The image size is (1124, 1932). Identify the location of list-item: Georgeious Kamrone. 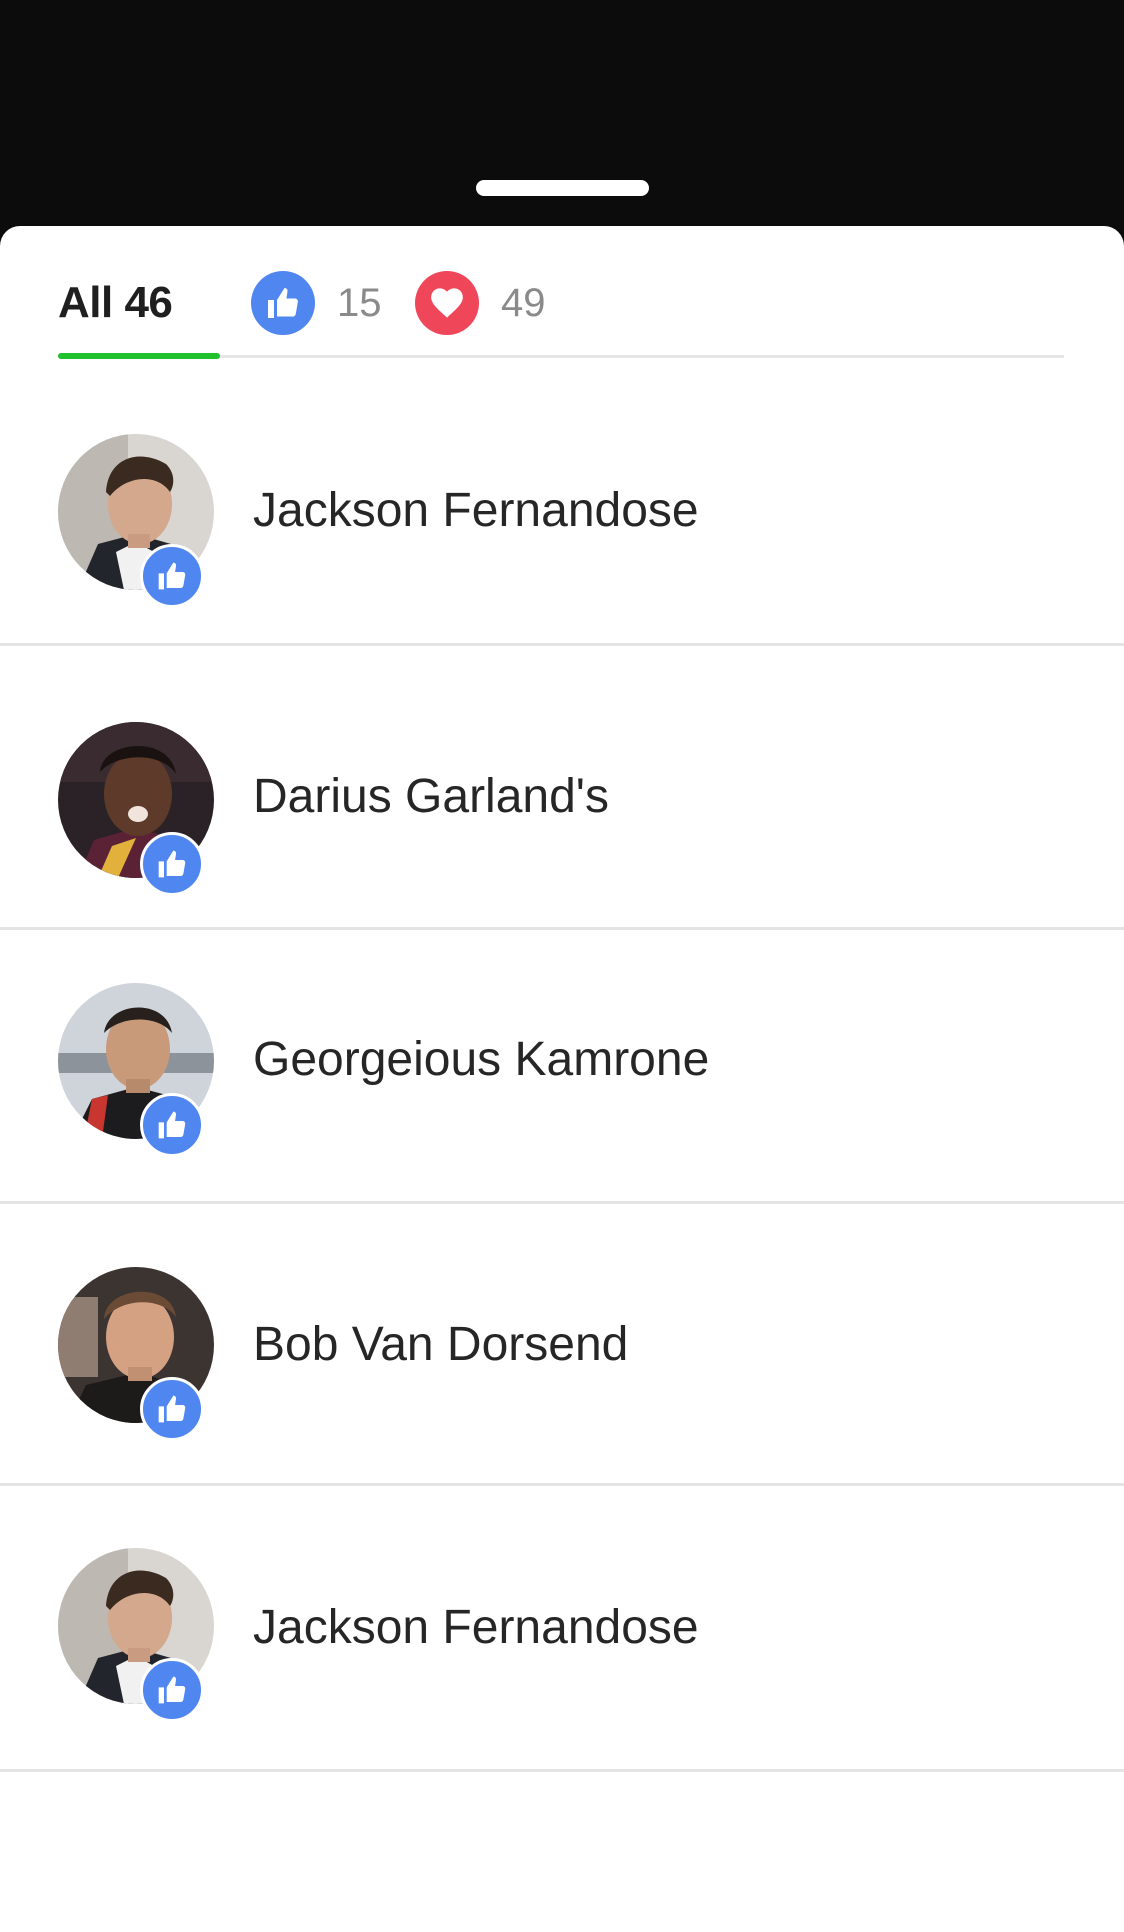
(562, 1067).